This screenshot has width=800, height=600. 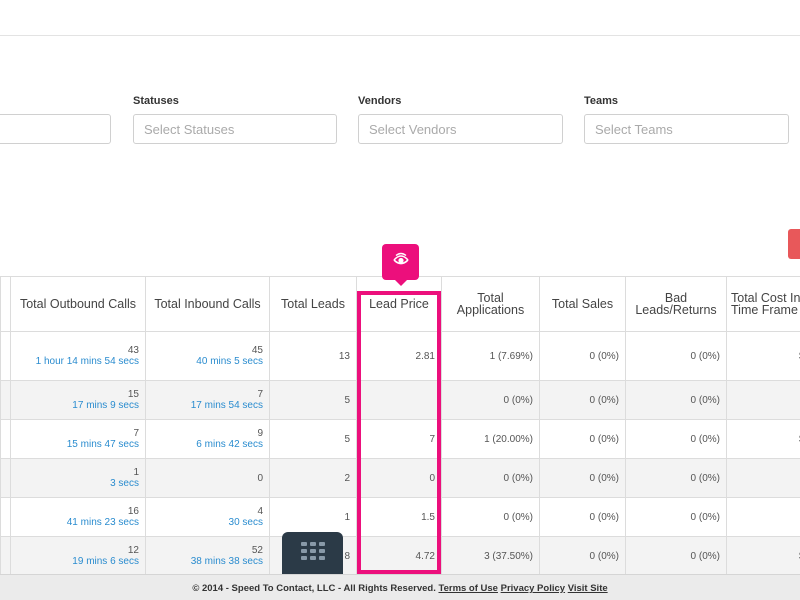 I want to click on outbound-duration-link: 19 mins 6 secs, so click(x=78, y=561).